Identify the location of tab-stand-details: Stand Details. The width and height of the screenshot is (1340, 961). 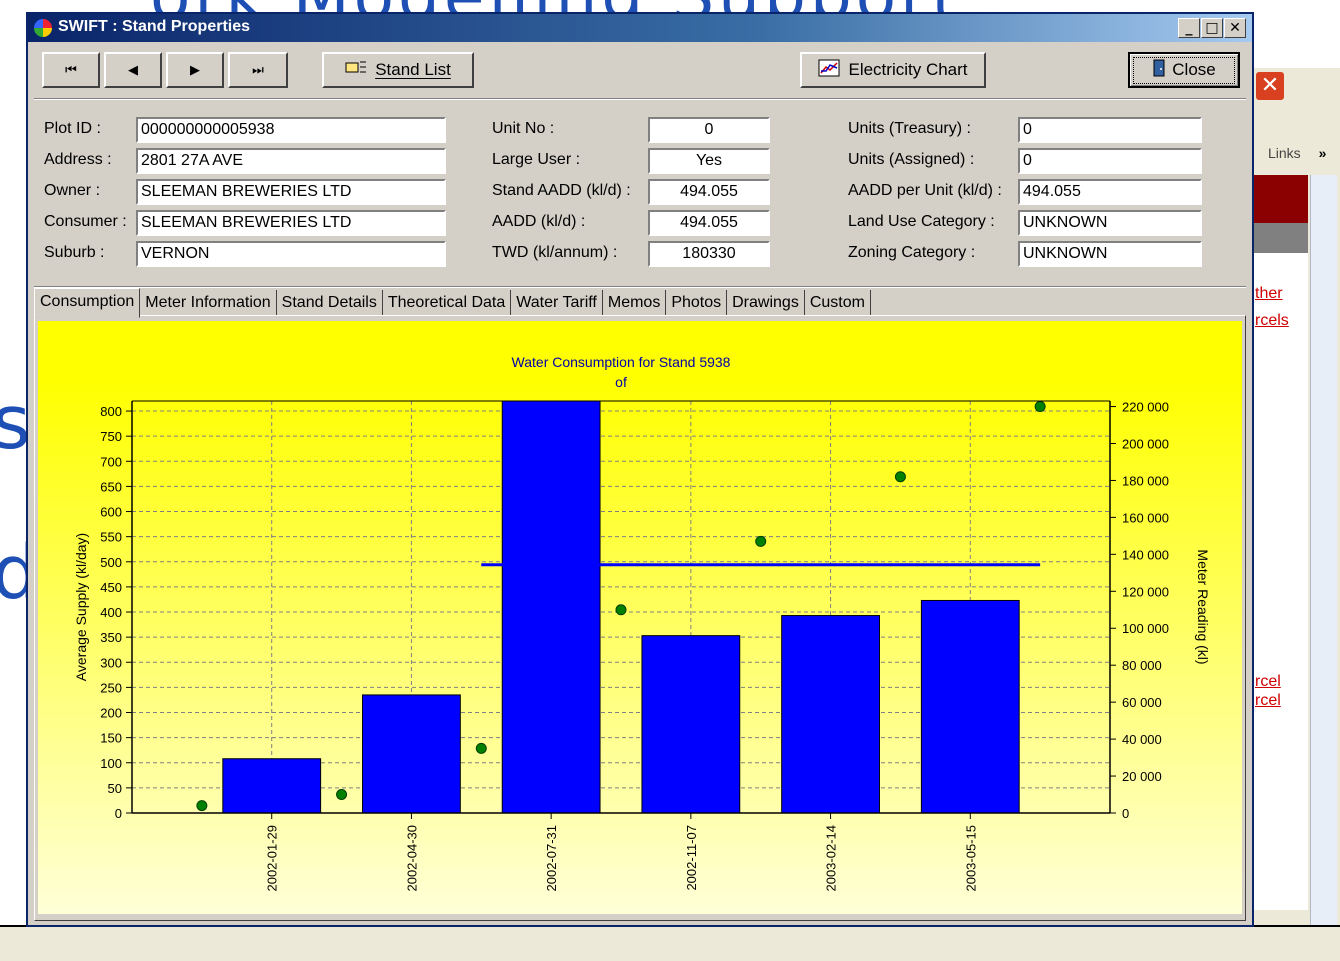
(330, 303).